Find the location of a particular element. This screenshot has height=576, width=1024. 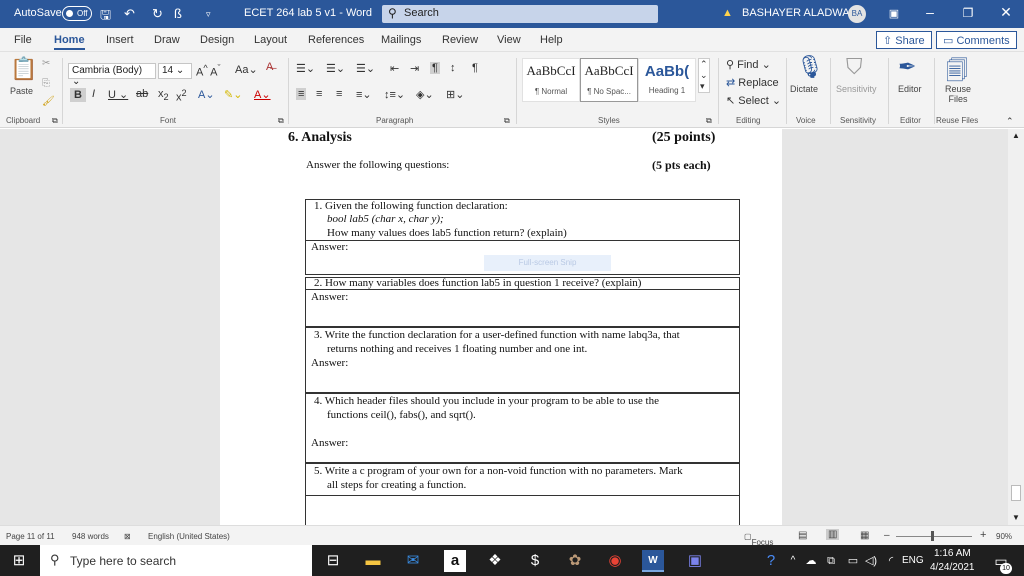

multilevel-list-icon: ☰⌄ is located at coordinates (365, 68).